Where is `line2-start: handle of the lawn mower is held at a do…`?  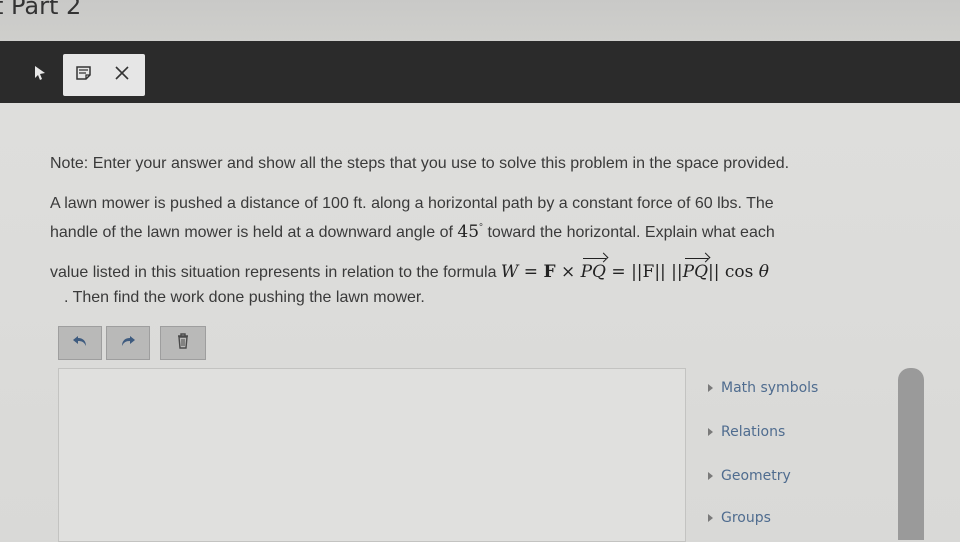
line2-start: handle of the lawn mower is held at a do… is located at coordinates (251, 232).